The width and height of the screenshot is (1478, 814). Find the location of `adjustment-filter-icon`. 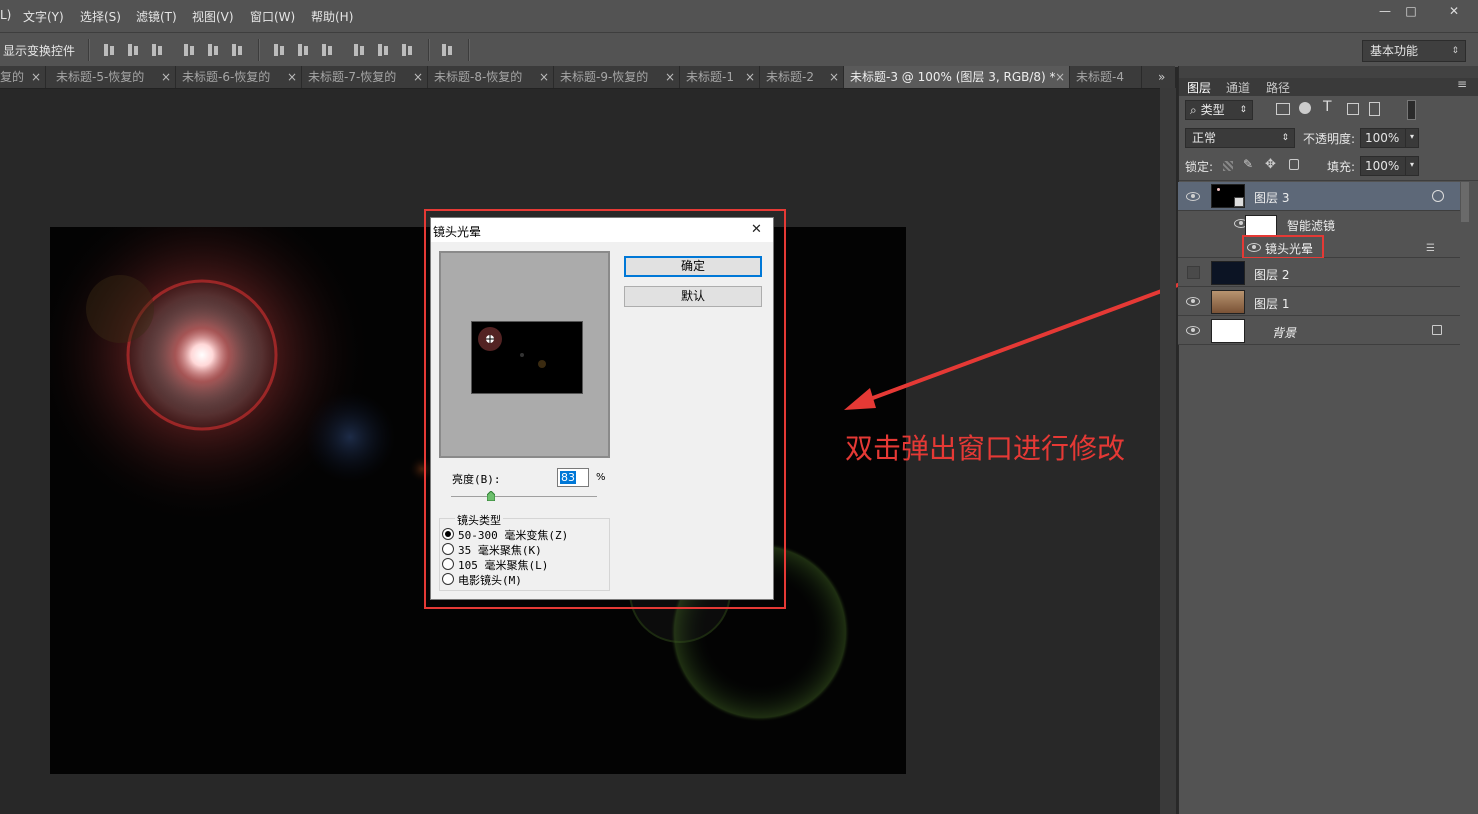

adjustment-filter-icon is located at coordinates (1305, 108).